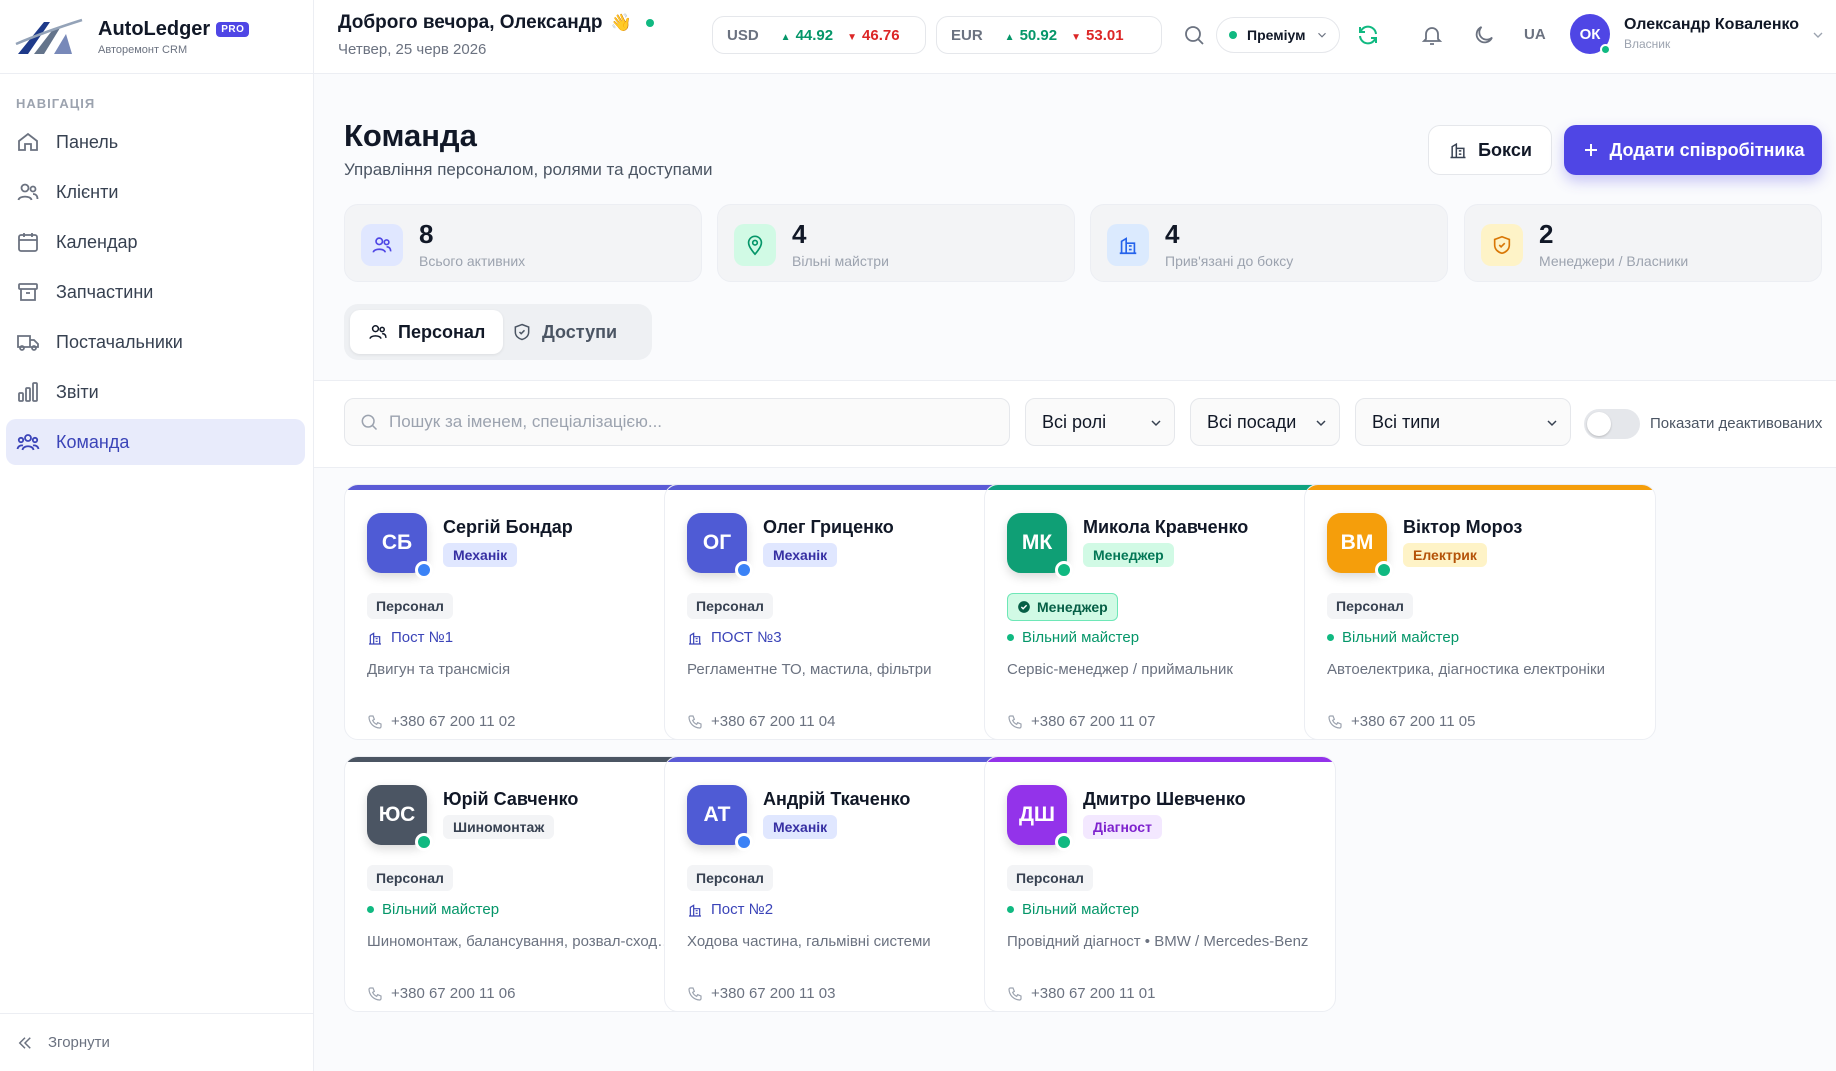 The width and height of the screenshot is (1836, 1071). What do you see at coordinates (1707, 149) in the screenshot?
I see `add-employee-label: Додати співробітника` at bounding box center [1707, 149].